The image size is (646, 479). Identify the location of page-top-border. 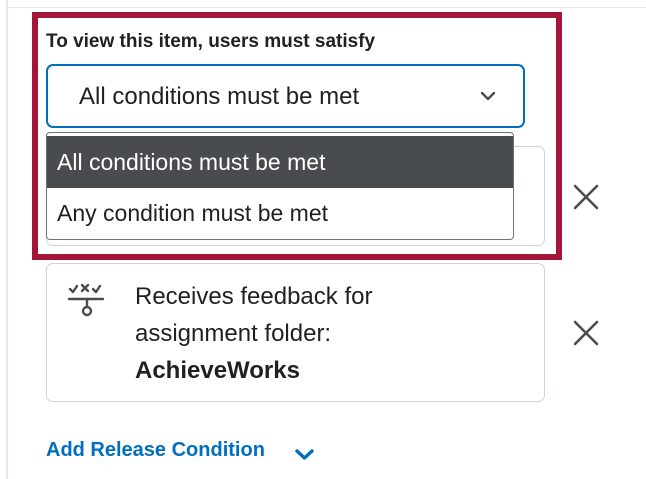
(327, 7).